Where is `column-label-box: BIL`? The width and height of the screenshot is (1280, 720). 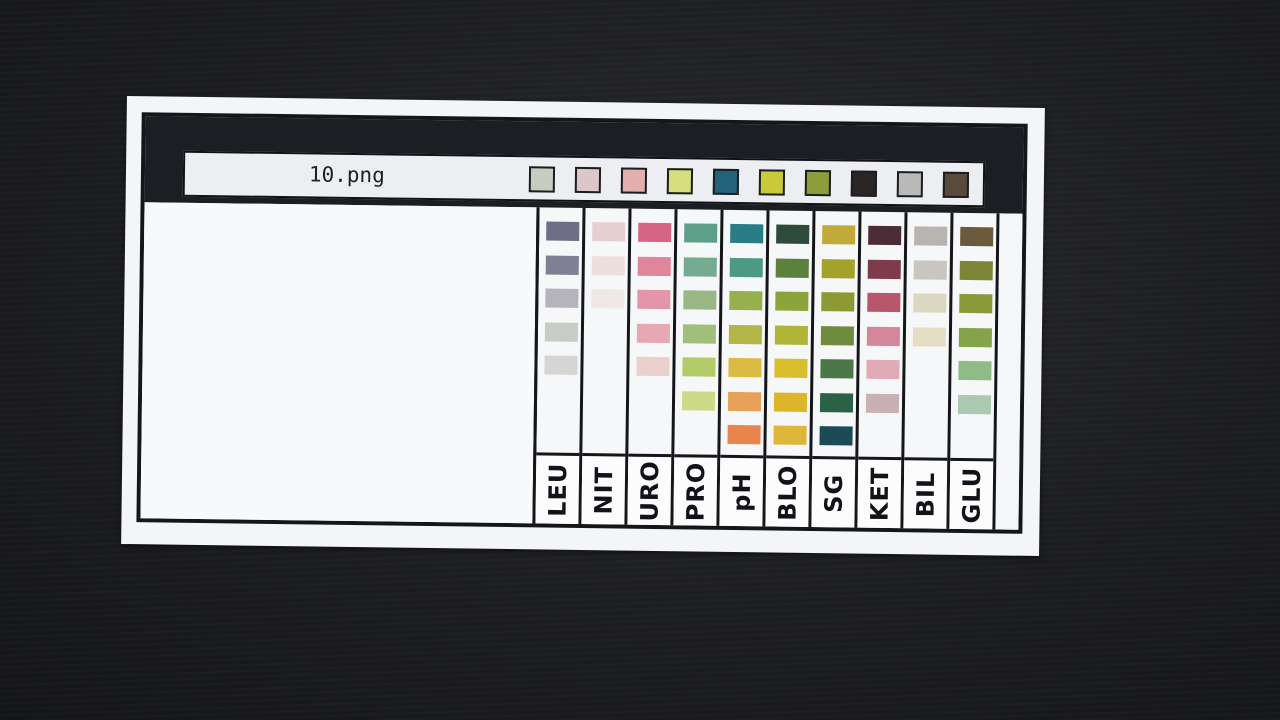 column-label-box: BIL is located at coordinates (925, 493).